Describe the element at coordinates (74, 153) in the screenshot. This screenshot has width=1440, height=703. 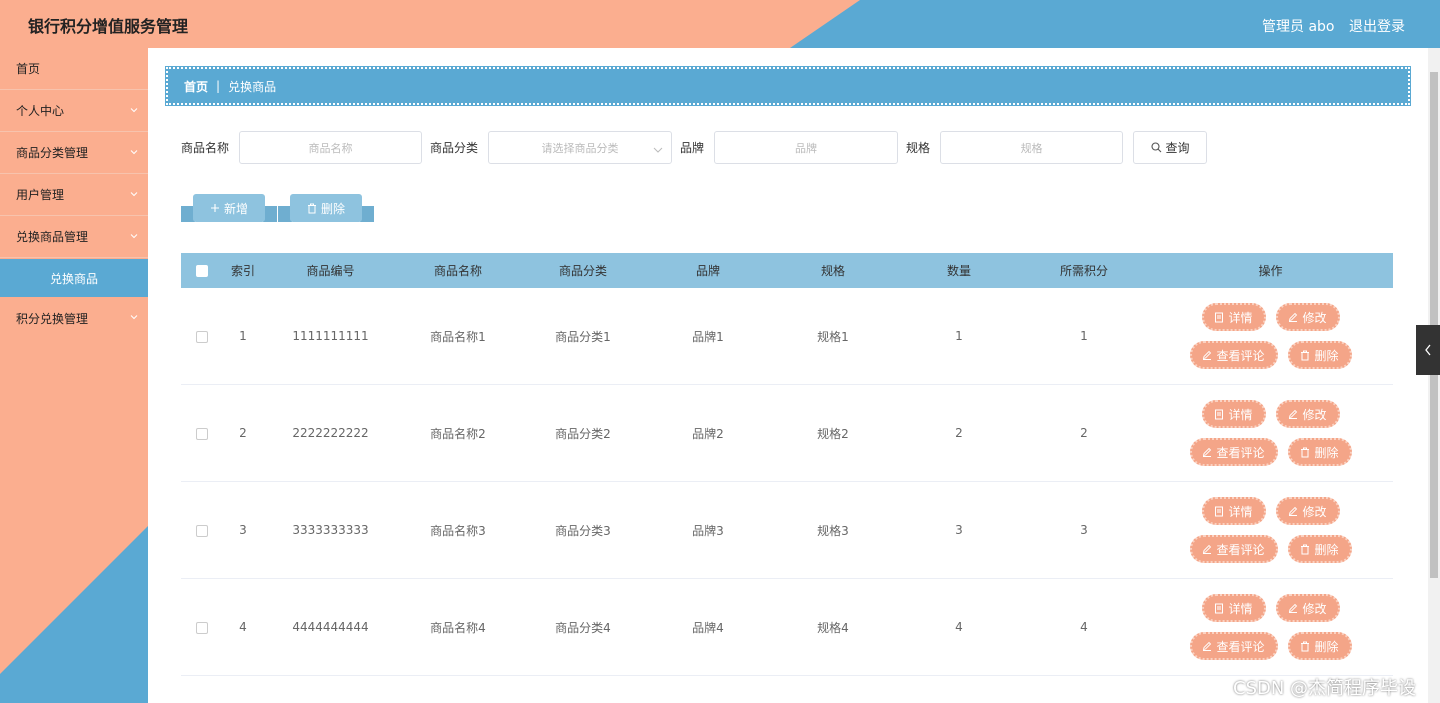
I see `sidebar-item-category-management: 商品分类管理` at that location.